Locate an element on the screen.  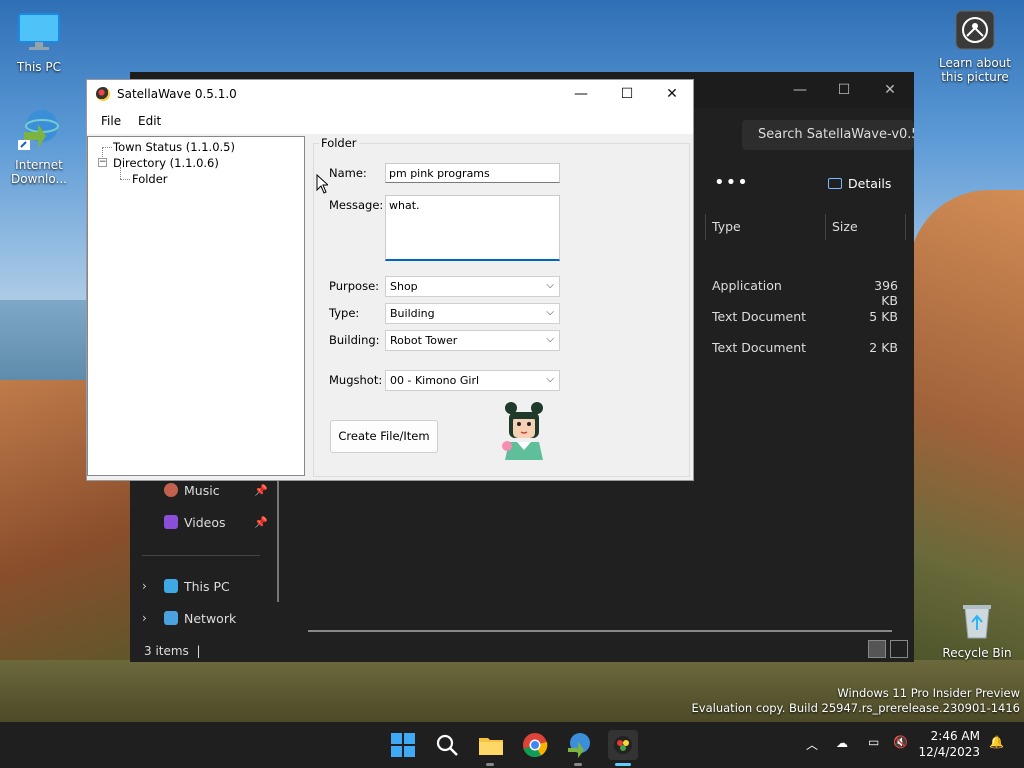
this-pc-icon is located at coordinates (171, 586).